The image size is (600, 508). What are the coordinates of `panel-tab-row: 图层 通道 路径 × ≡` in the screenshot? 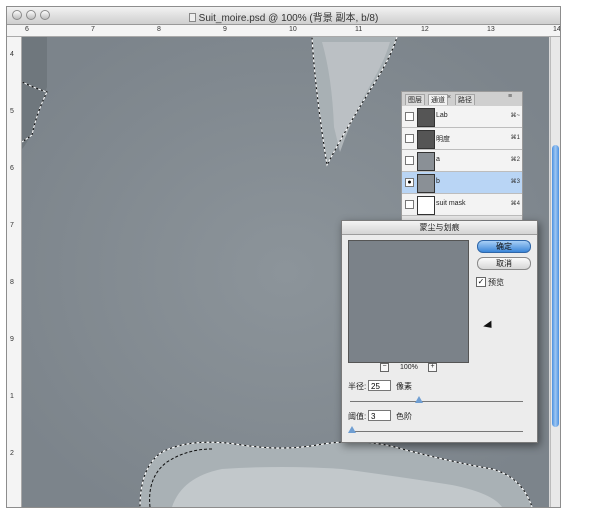 It's located at (462, 99).